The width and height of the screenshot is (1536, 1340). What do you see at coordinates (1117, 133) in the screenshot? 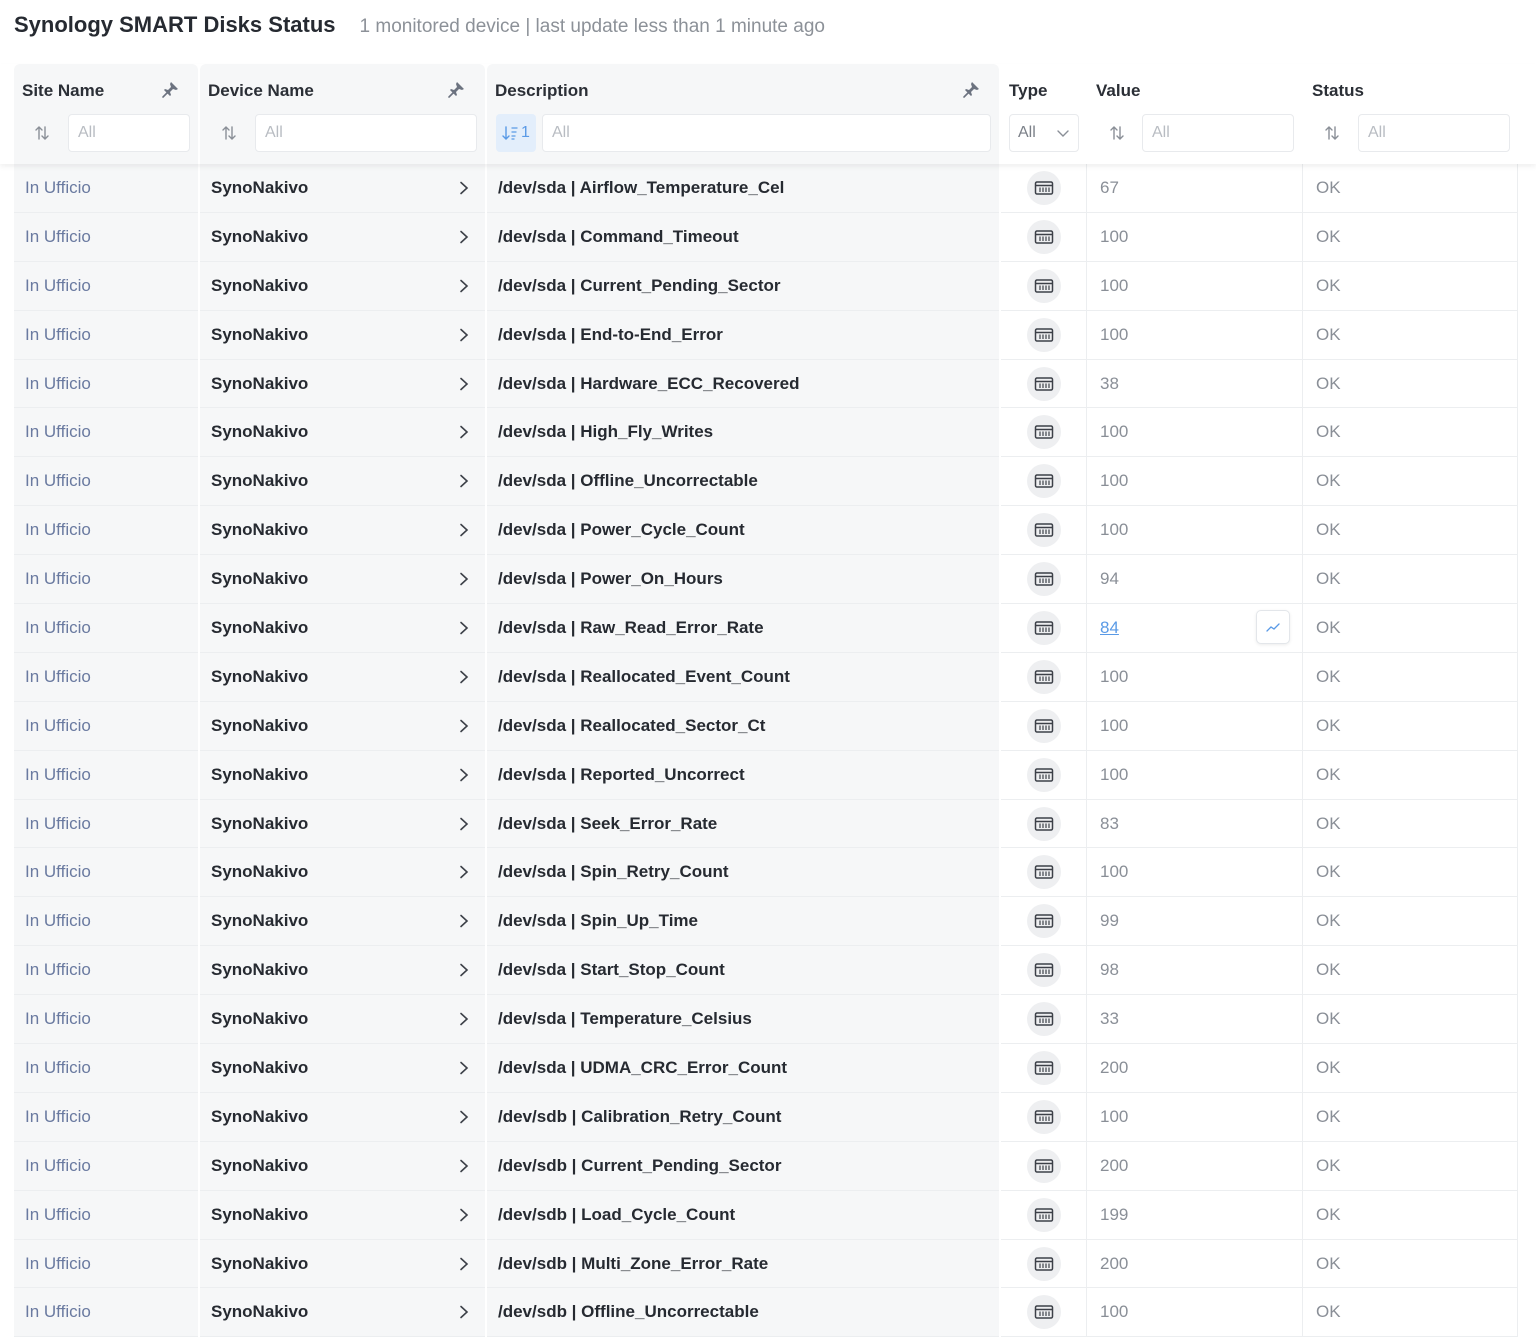
I see `sort-button-value` at bounding box center [1117, 133].